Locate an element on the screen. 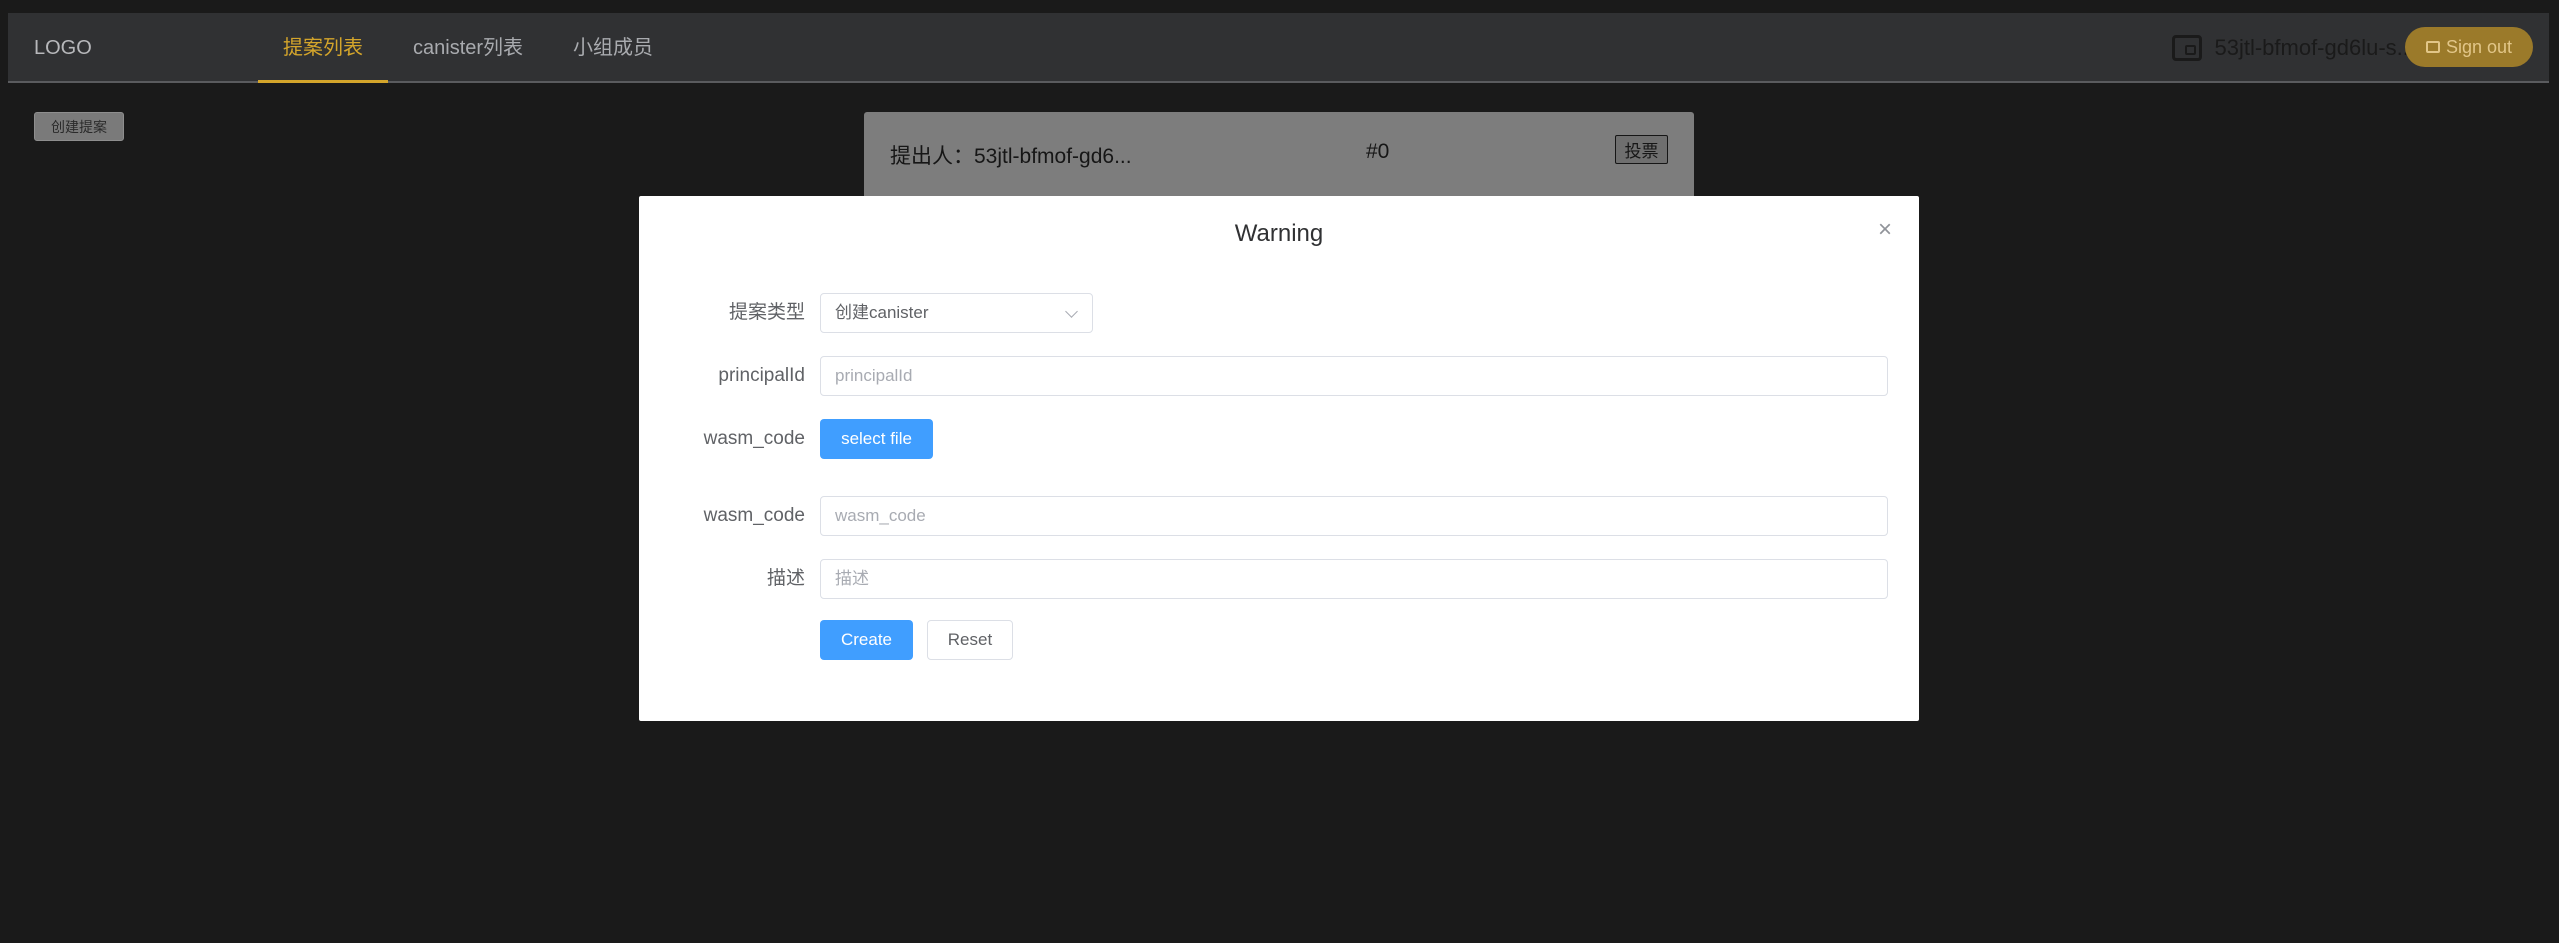 This screenshot has height=943, width=2559. dialog-title: Warning is located at coordinates (1279, 233).